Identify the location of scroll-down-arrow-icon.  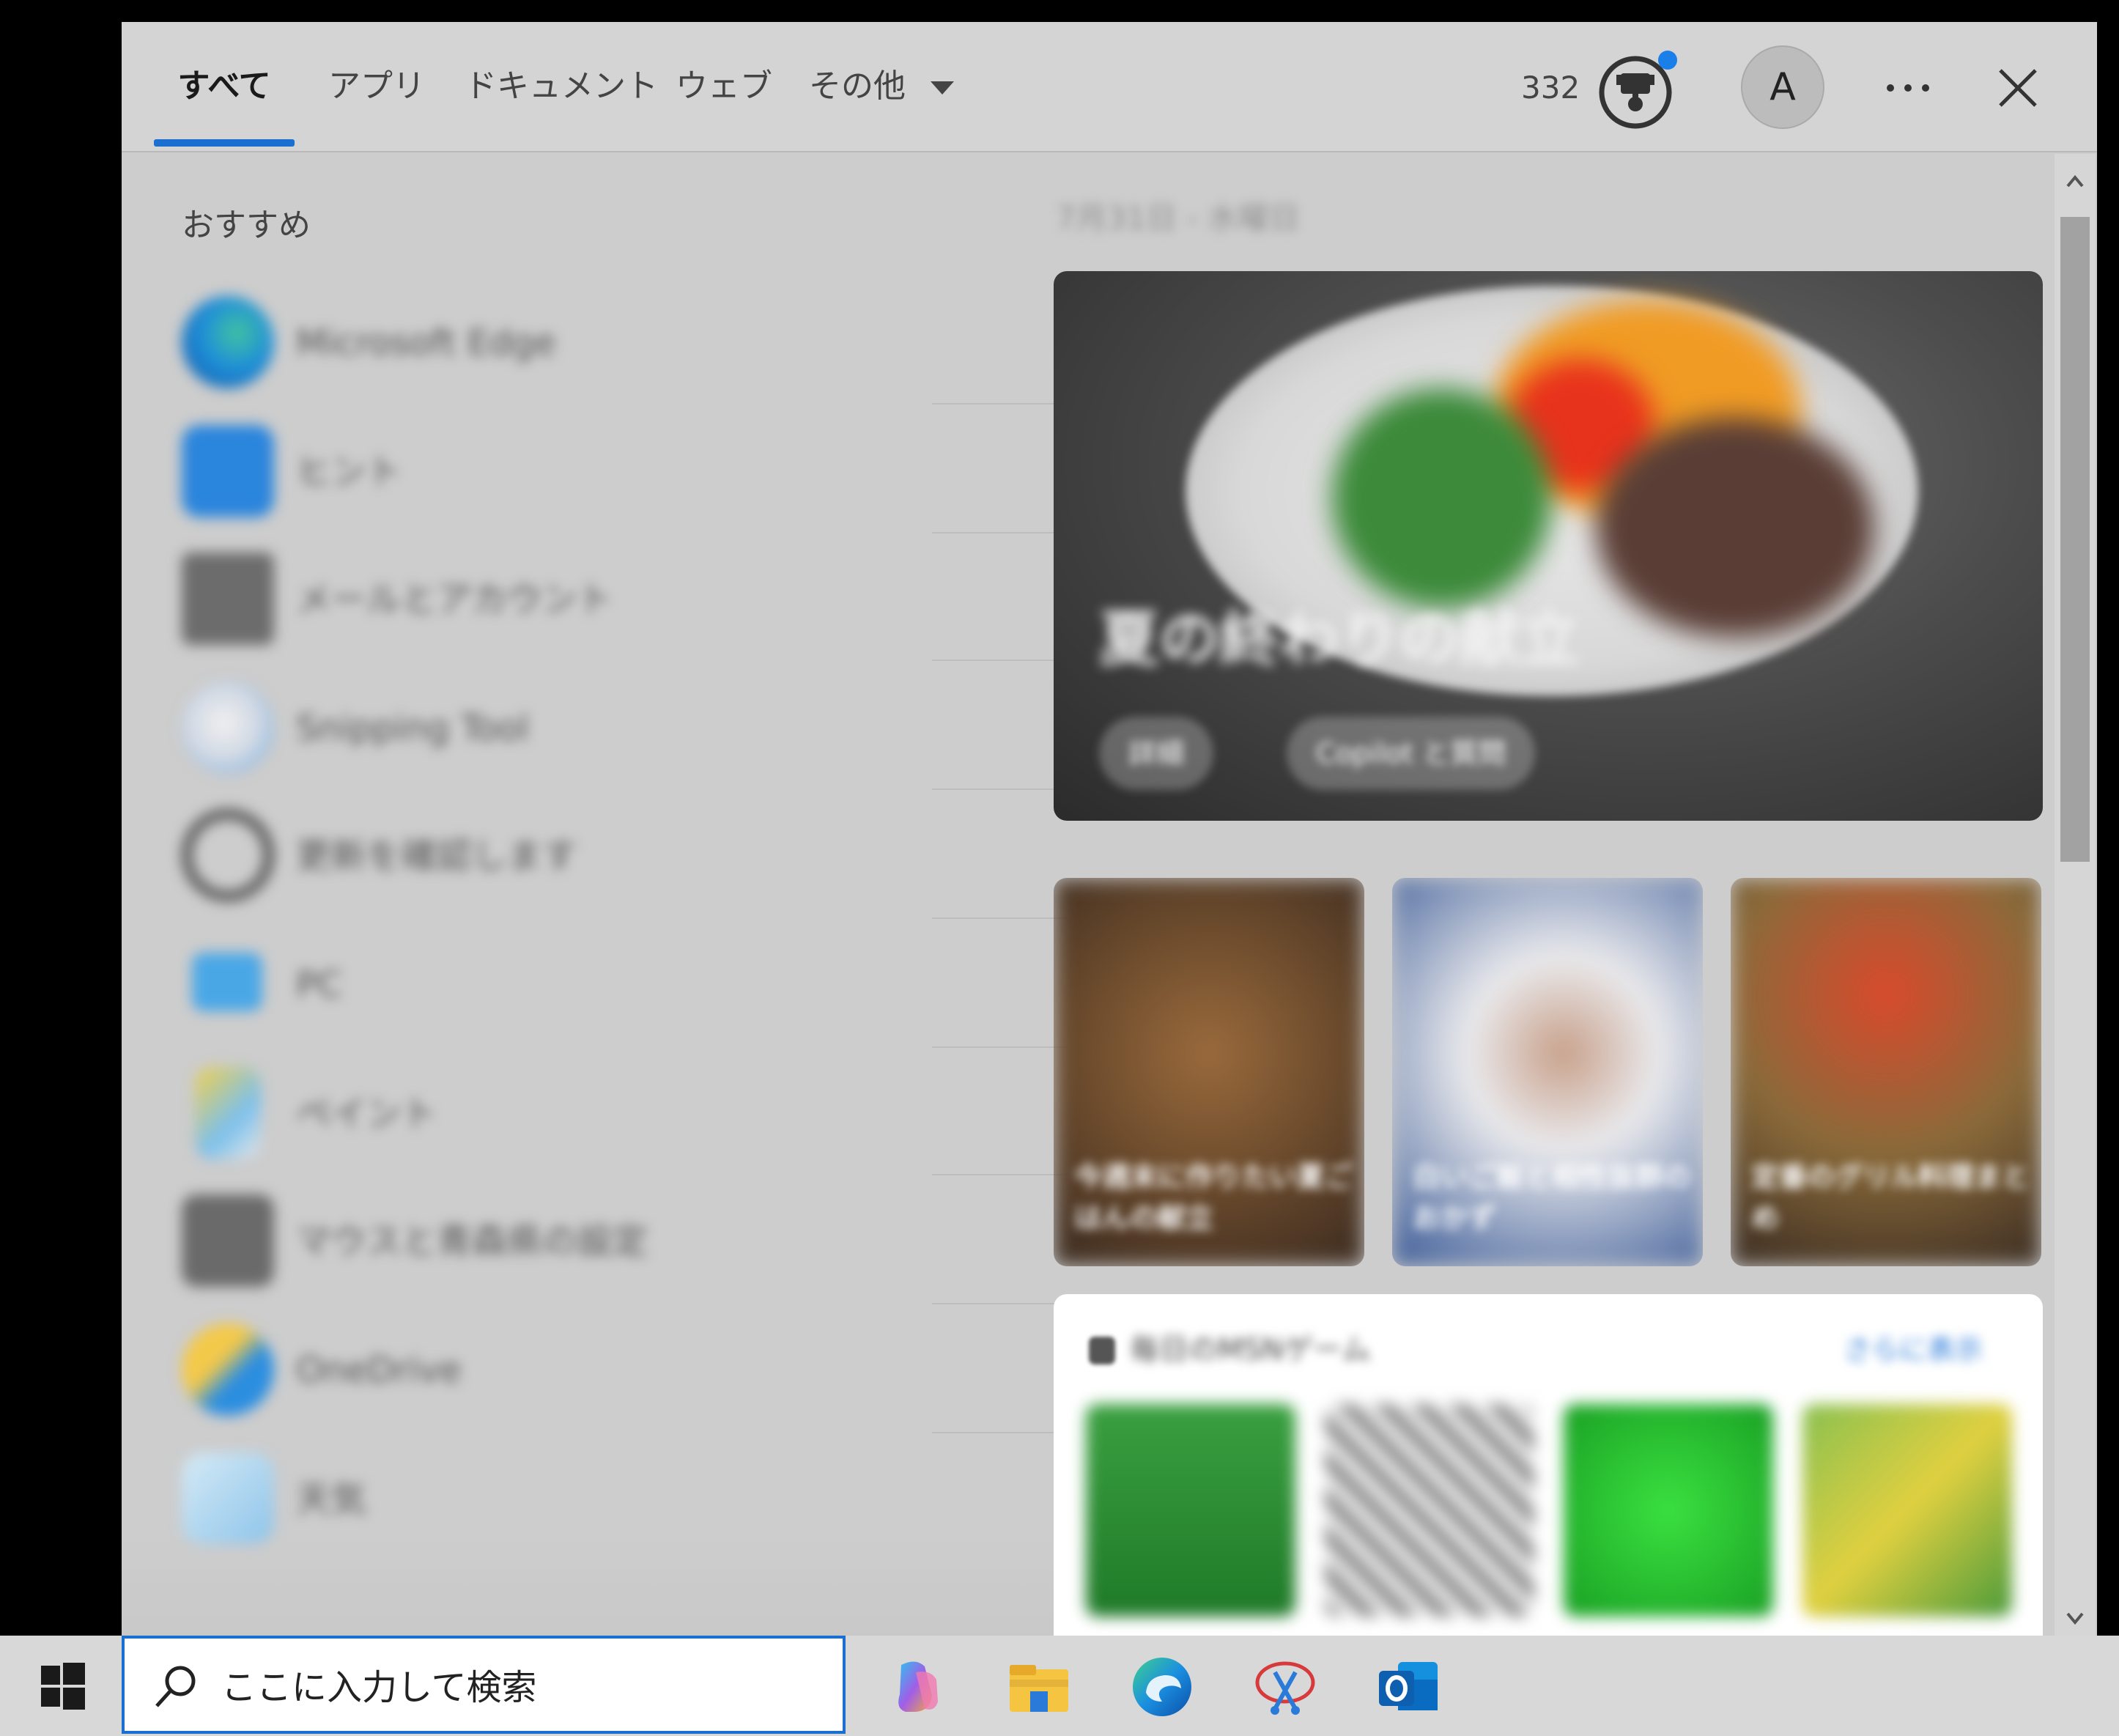
(2075, 1618).